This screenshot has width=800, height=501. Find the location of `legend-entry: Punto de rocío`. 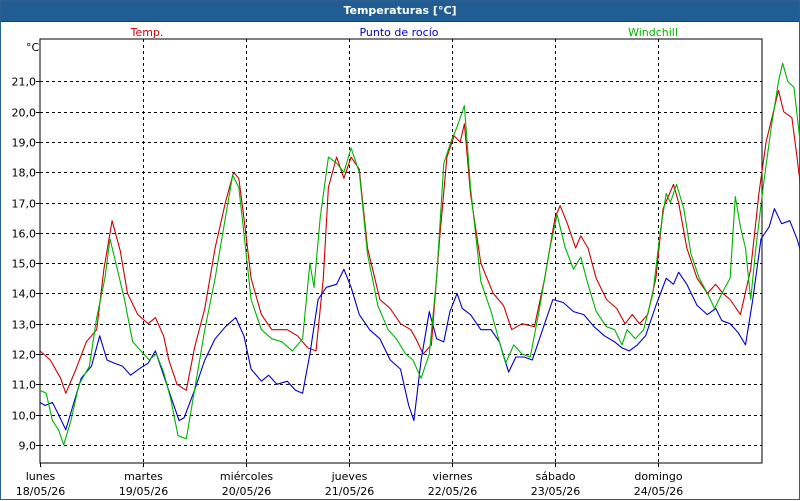

legend-entry: Punto de rocío is located at coordinates (398, 32).